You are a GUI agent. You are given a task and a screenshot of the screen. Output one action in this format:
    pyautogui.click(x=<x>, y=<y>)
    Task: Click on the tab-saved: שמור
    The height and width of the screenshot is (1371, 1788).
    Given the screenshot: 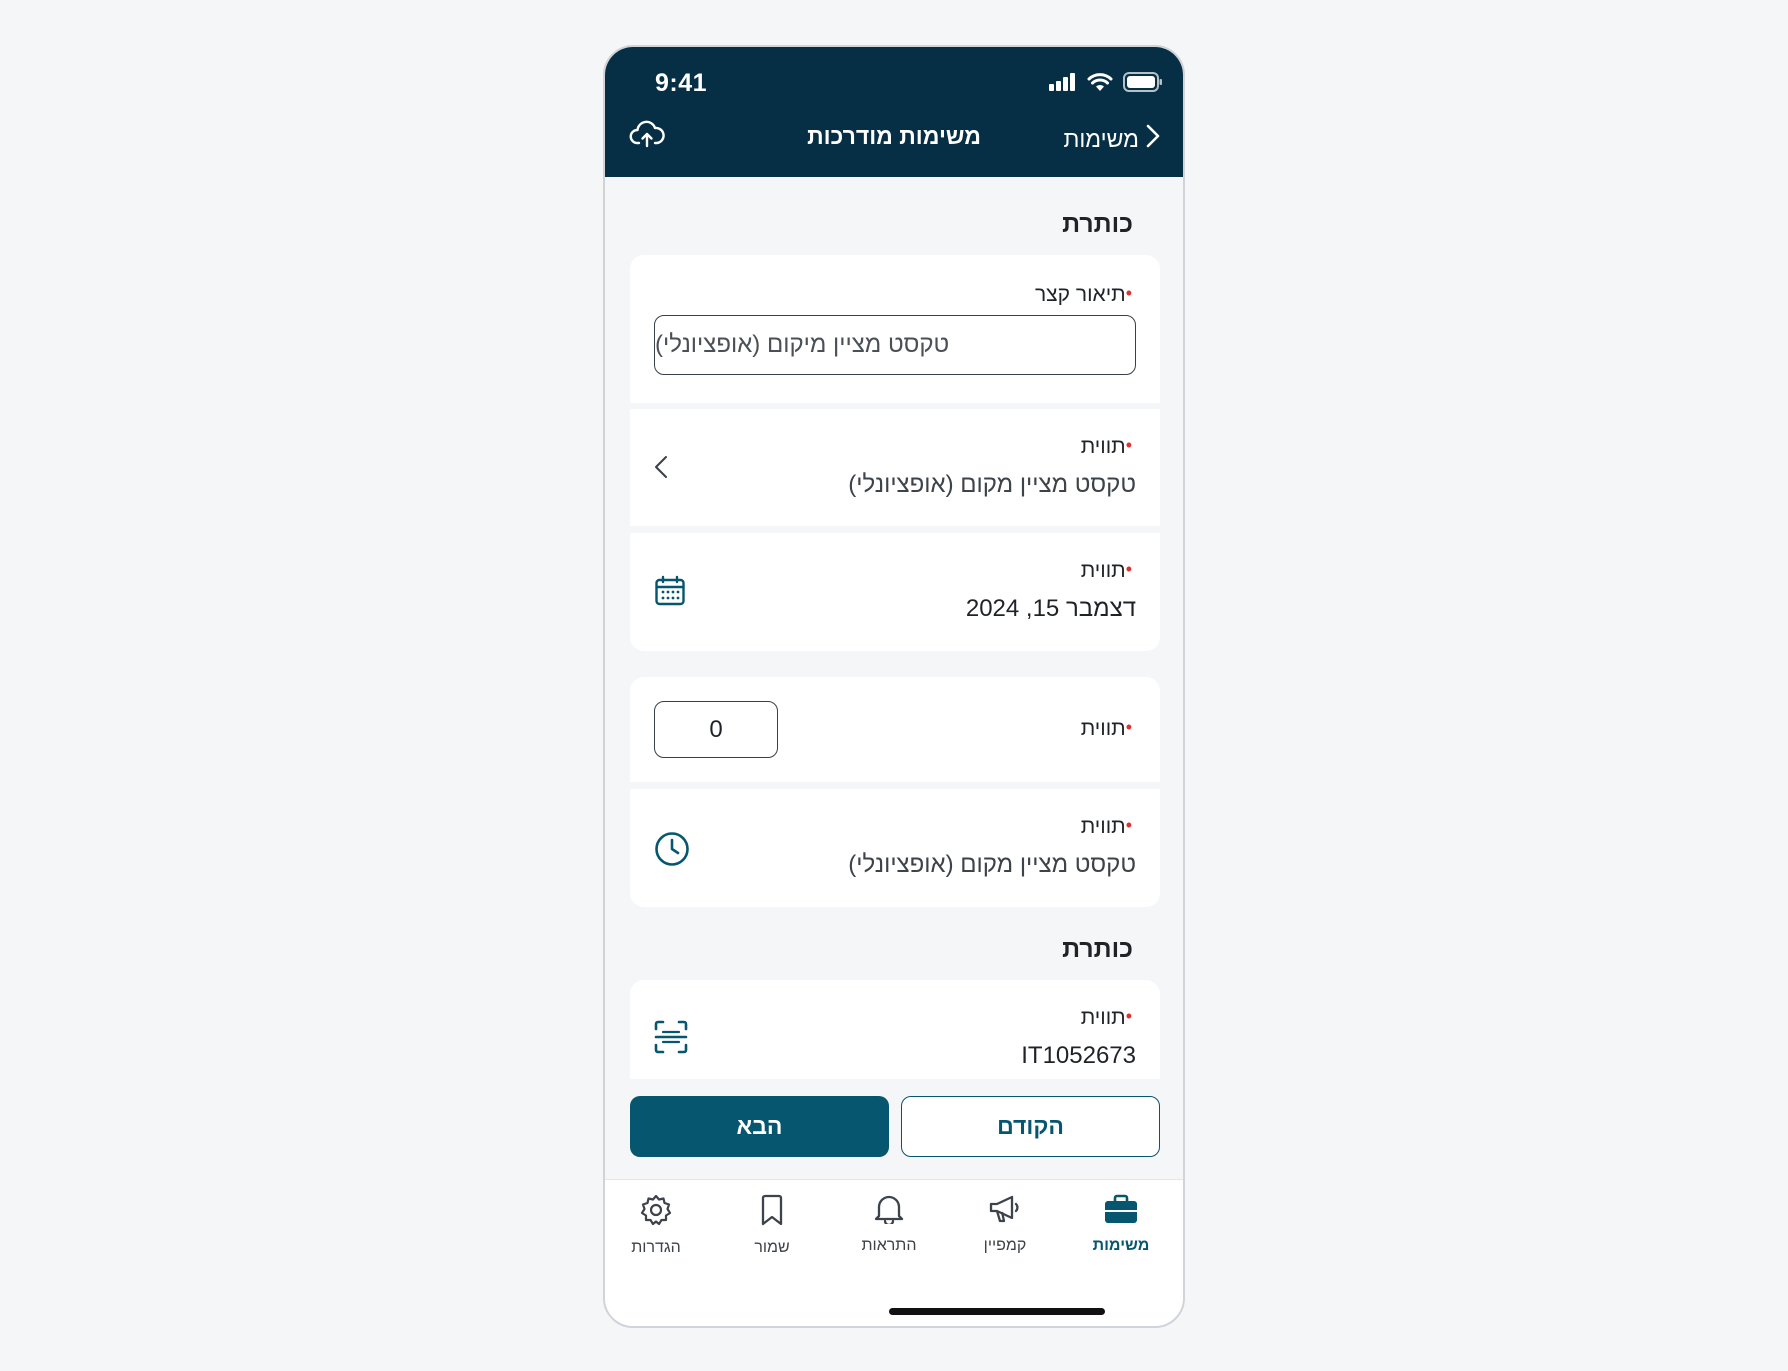 What is the action you would take?
    pyautogui.click(x=772, y=1225)
    